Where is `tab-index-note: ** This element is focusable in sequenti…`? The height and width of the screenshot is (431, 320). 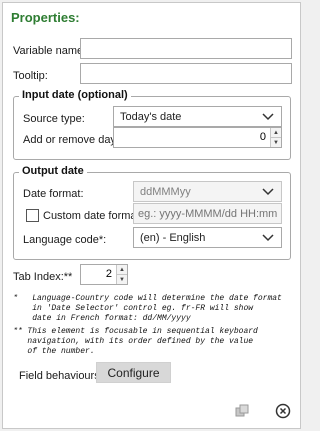 tab-index-note: ** This element is focusable in sequenti… is located at coordinates (135, 341).